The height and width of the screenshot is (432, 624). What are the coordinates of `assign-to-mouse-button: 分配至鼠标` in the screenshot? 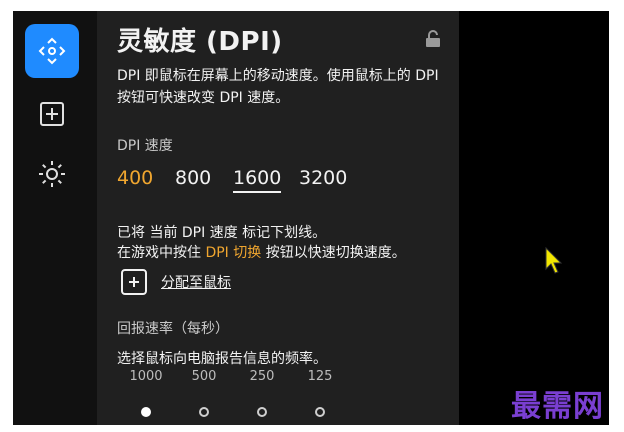 It's located at (176, 282).